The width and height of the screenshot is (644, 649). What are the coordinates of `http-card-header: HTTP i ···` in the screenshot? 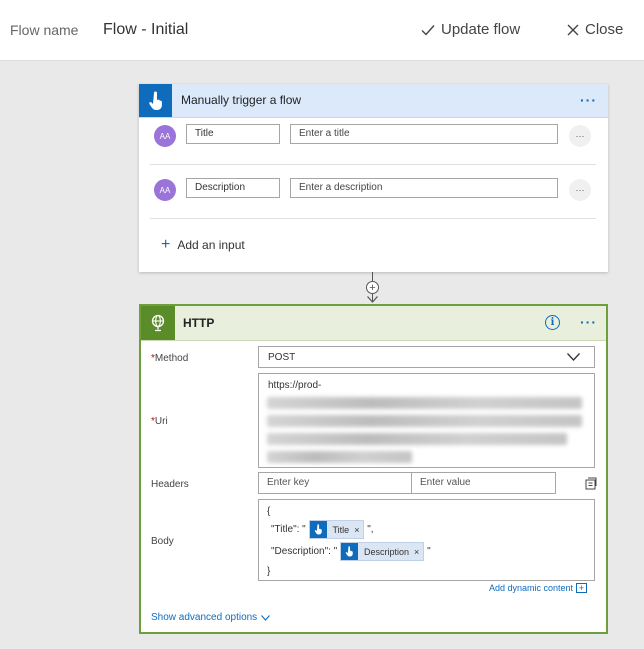 It's located at (373, 323).